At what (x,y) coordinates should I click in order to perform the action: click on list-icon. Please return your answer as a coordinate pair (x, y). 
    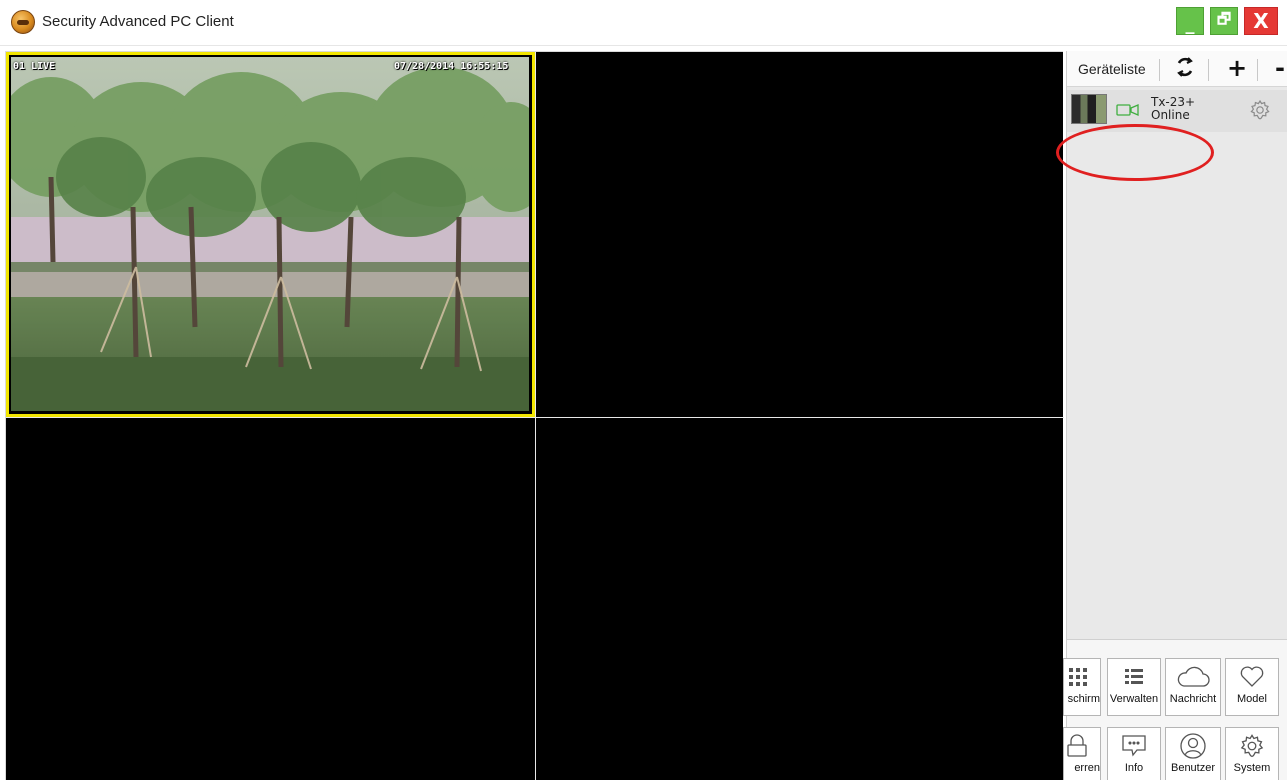
    Looking at the image, I should click on (1134, 676).